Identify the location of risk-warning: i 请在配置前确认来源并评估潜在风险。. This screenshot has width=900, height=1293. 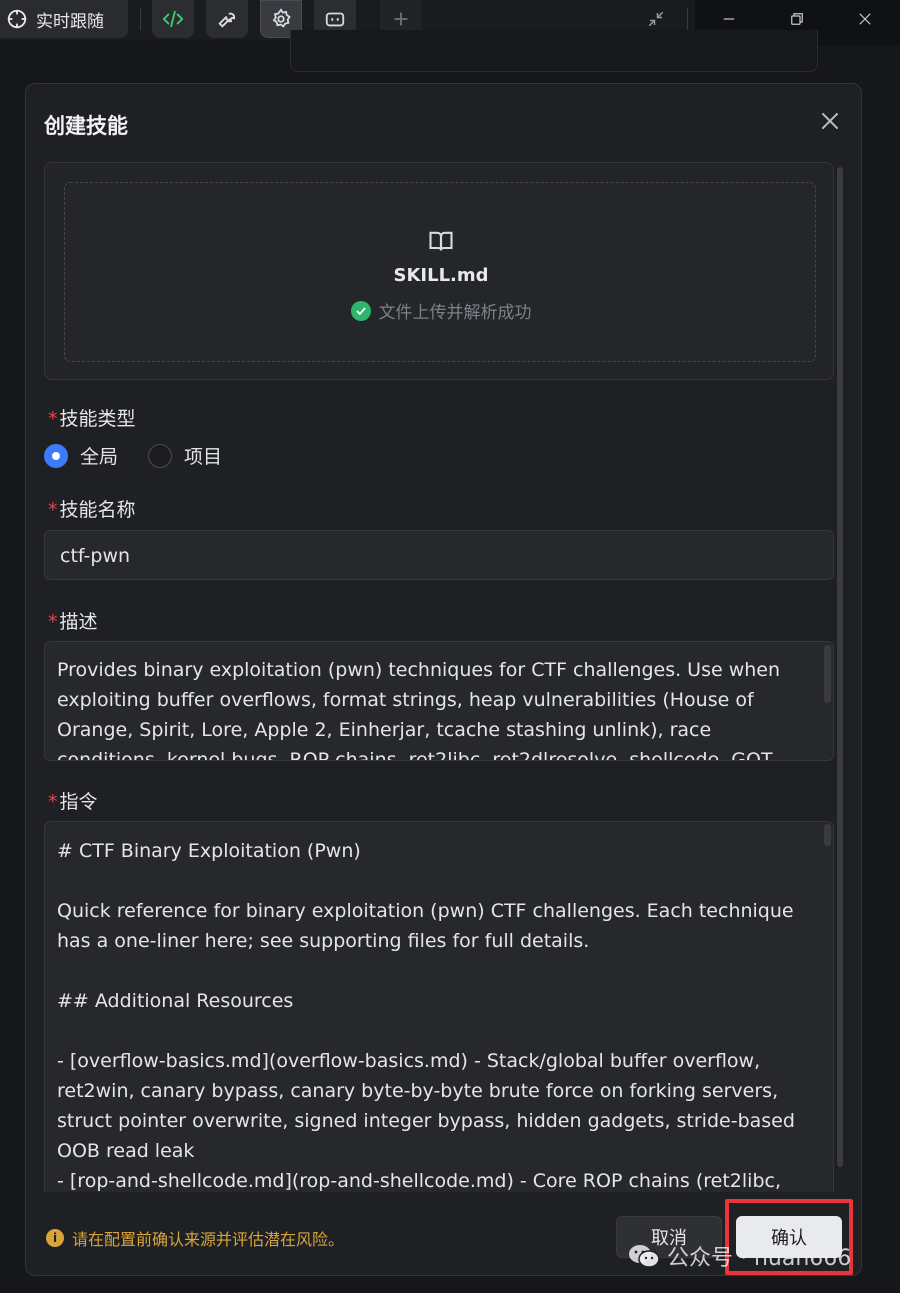
(195, 1238).